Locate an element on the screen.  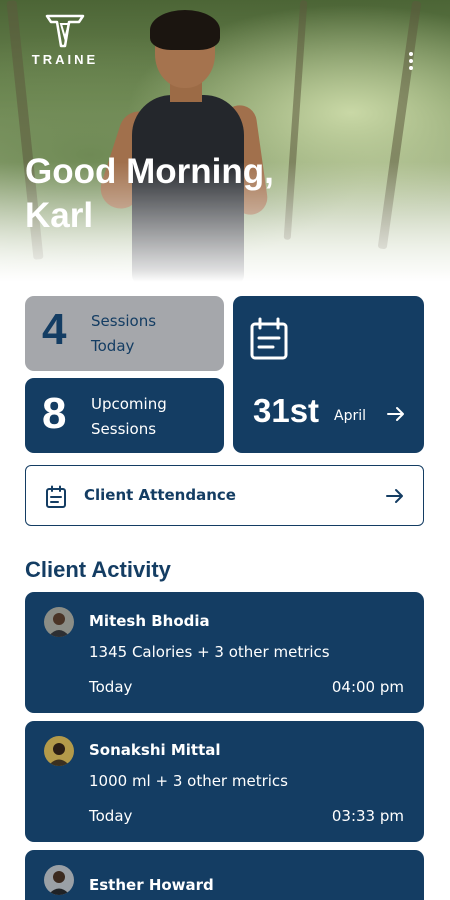
client-attendance-label: Client Attendance is located at coordinates (160, 495).